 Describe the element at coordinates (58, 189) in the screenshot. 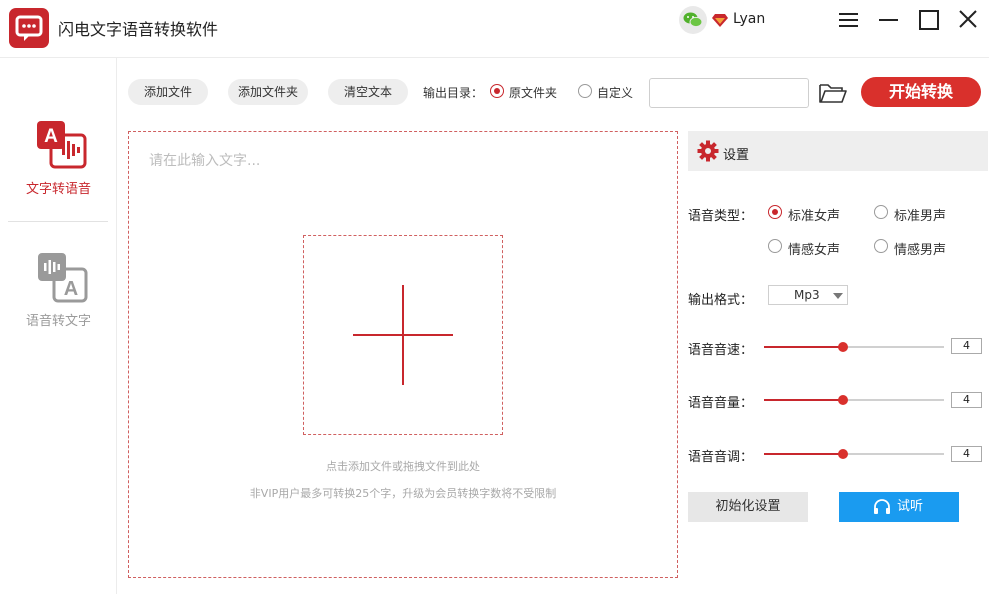

I see `sidebar-item-label: 文字转语音` at that location.